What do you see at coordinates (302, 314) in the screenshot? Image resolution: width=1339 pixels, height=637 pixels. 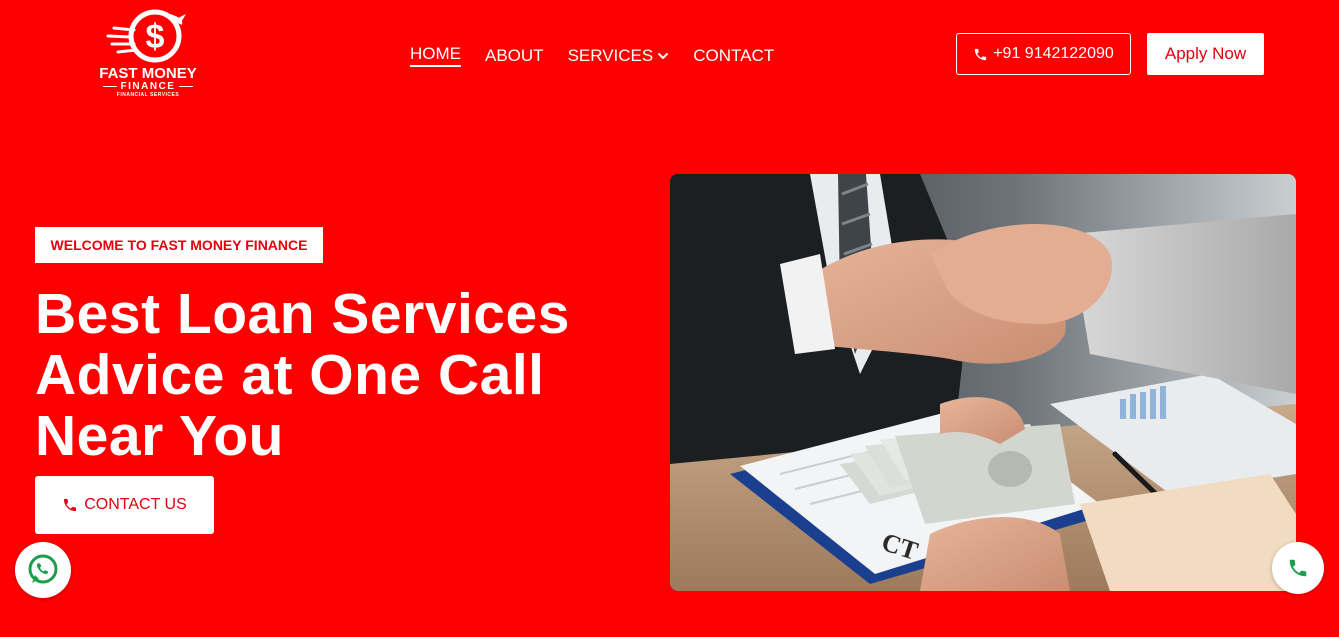 I see `headline-line-1: Best Loan Services` at bounding box center [302, 314].